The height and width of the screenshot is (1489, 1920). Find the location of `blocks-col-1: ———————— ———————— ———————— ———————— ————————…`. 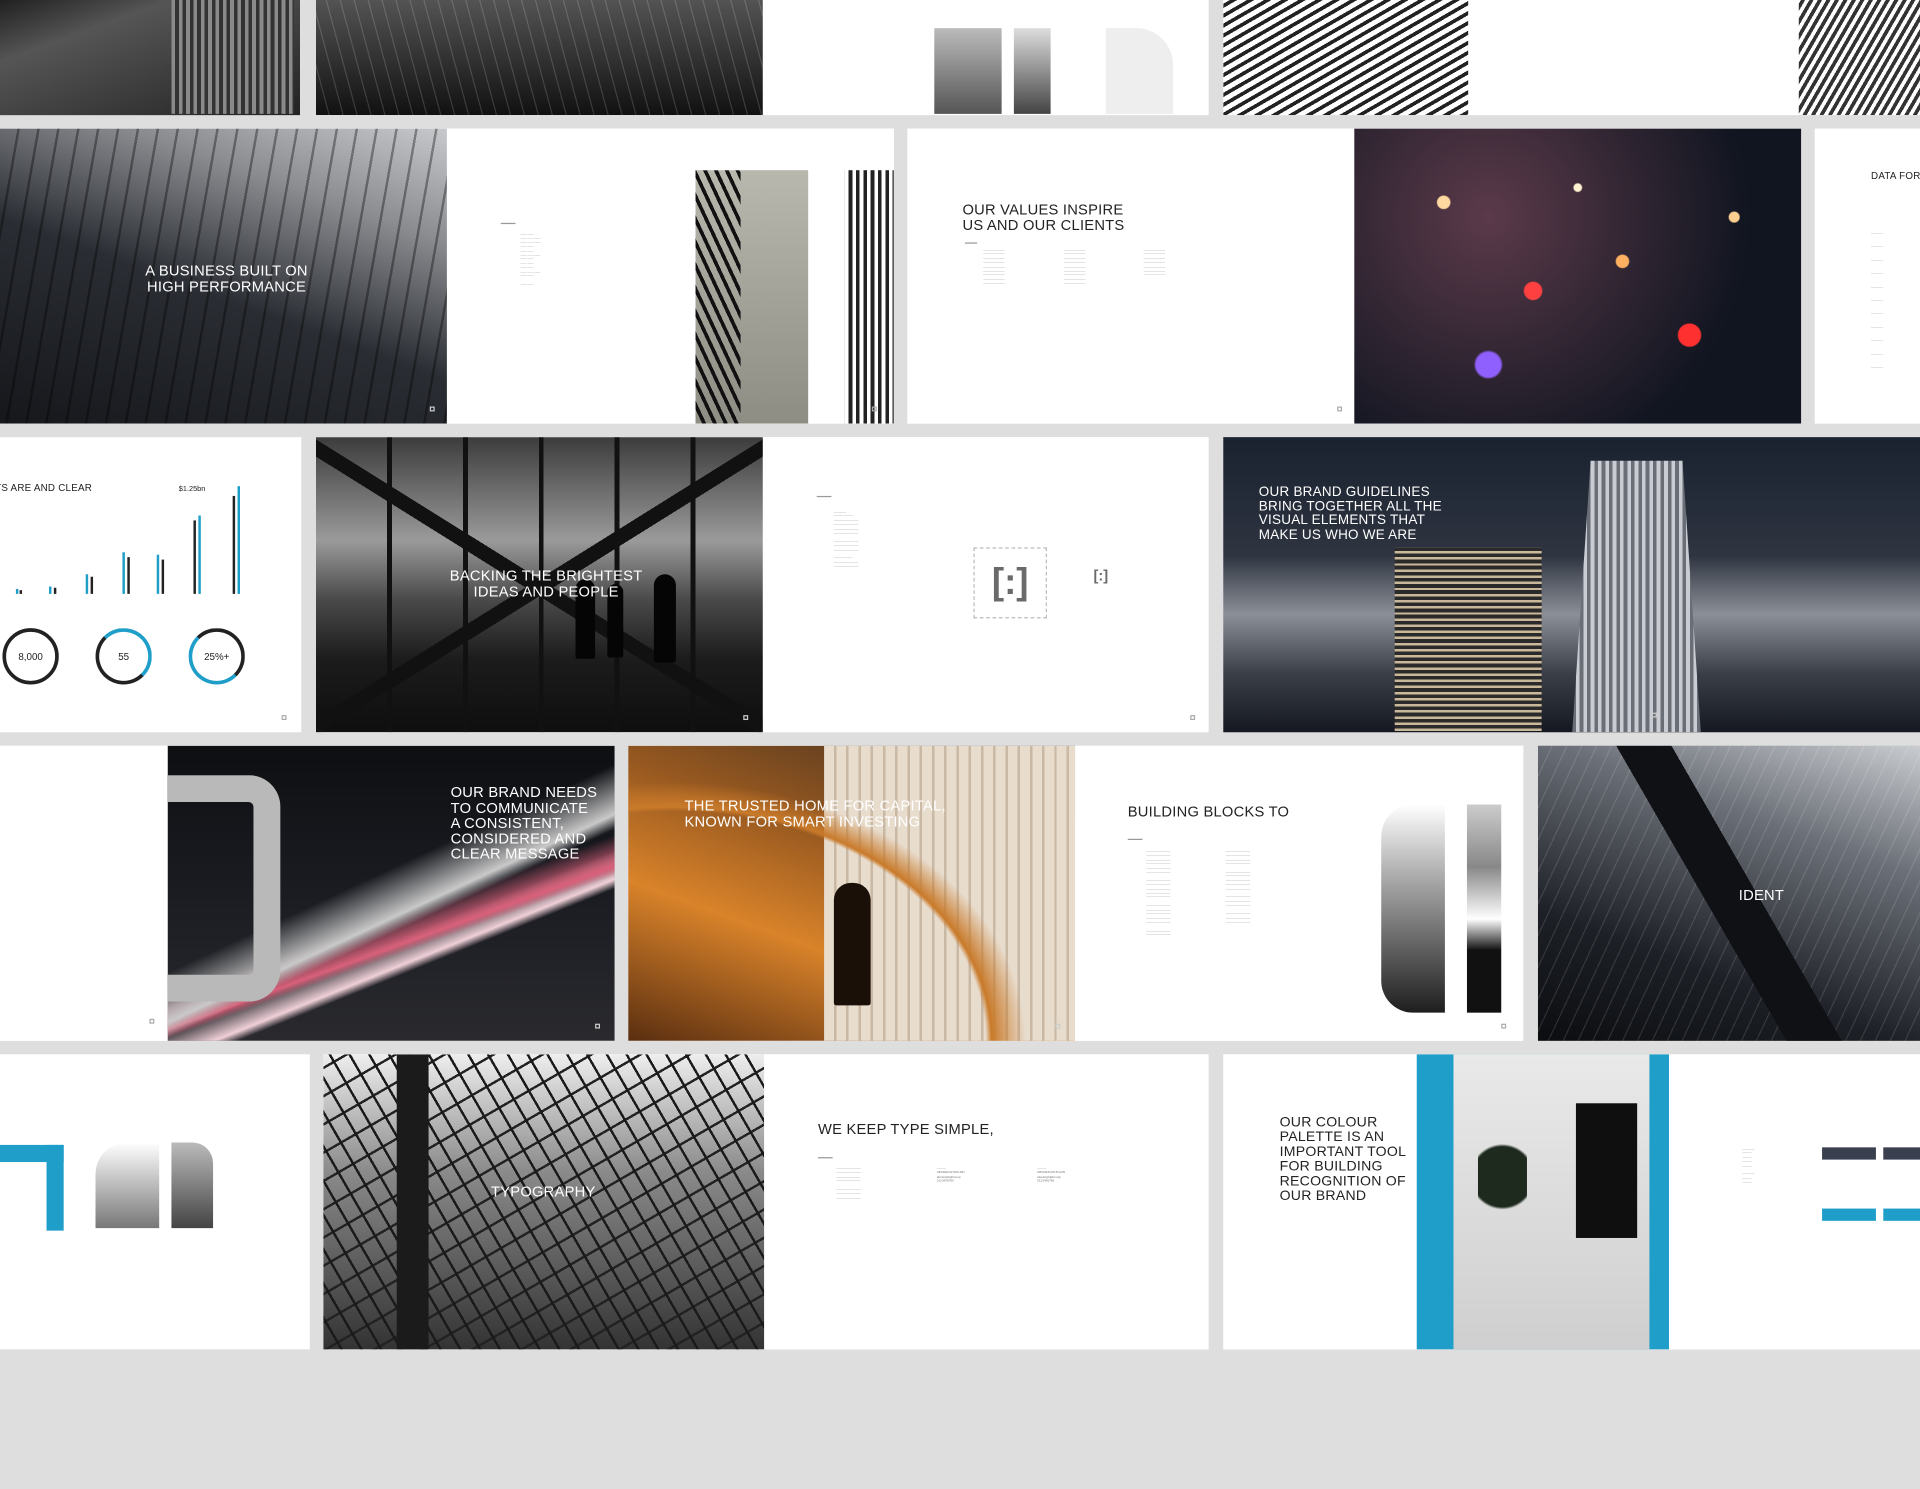

blocks-col-1: ———————— ———————— ———————— ———————— ————————… is located at coordinates (1158, 893).